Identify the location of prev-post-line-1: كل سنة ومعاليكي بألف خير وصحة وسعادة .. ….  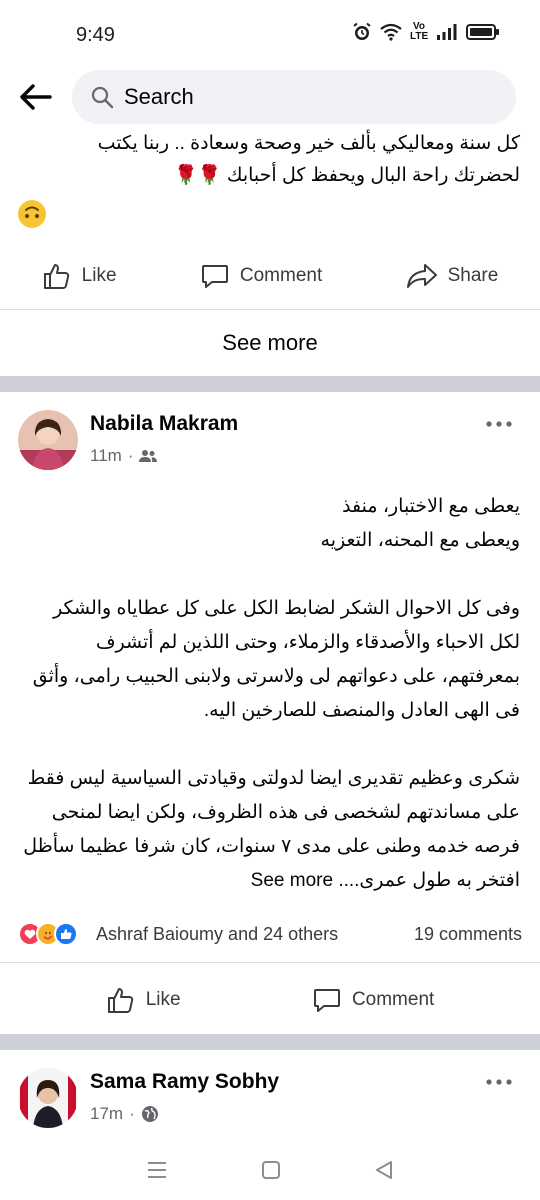
(308, 143).